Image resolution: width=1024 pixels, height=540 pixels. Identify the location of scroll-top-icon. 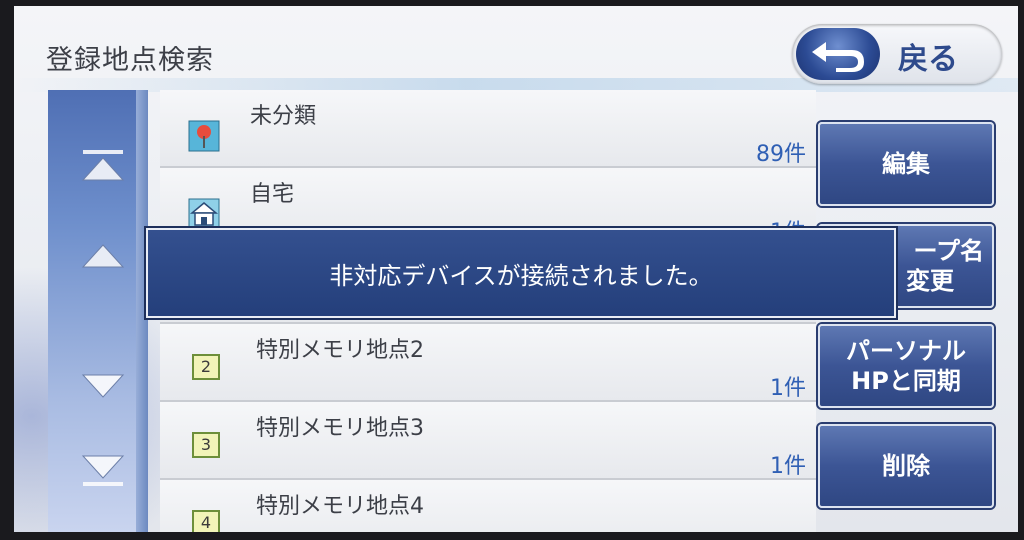
(103, 166).